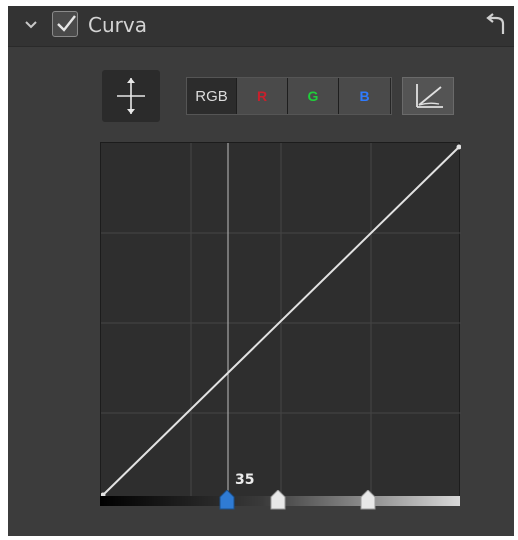  I want to click on channel-selector: RGB R G B, so click(289, 96).